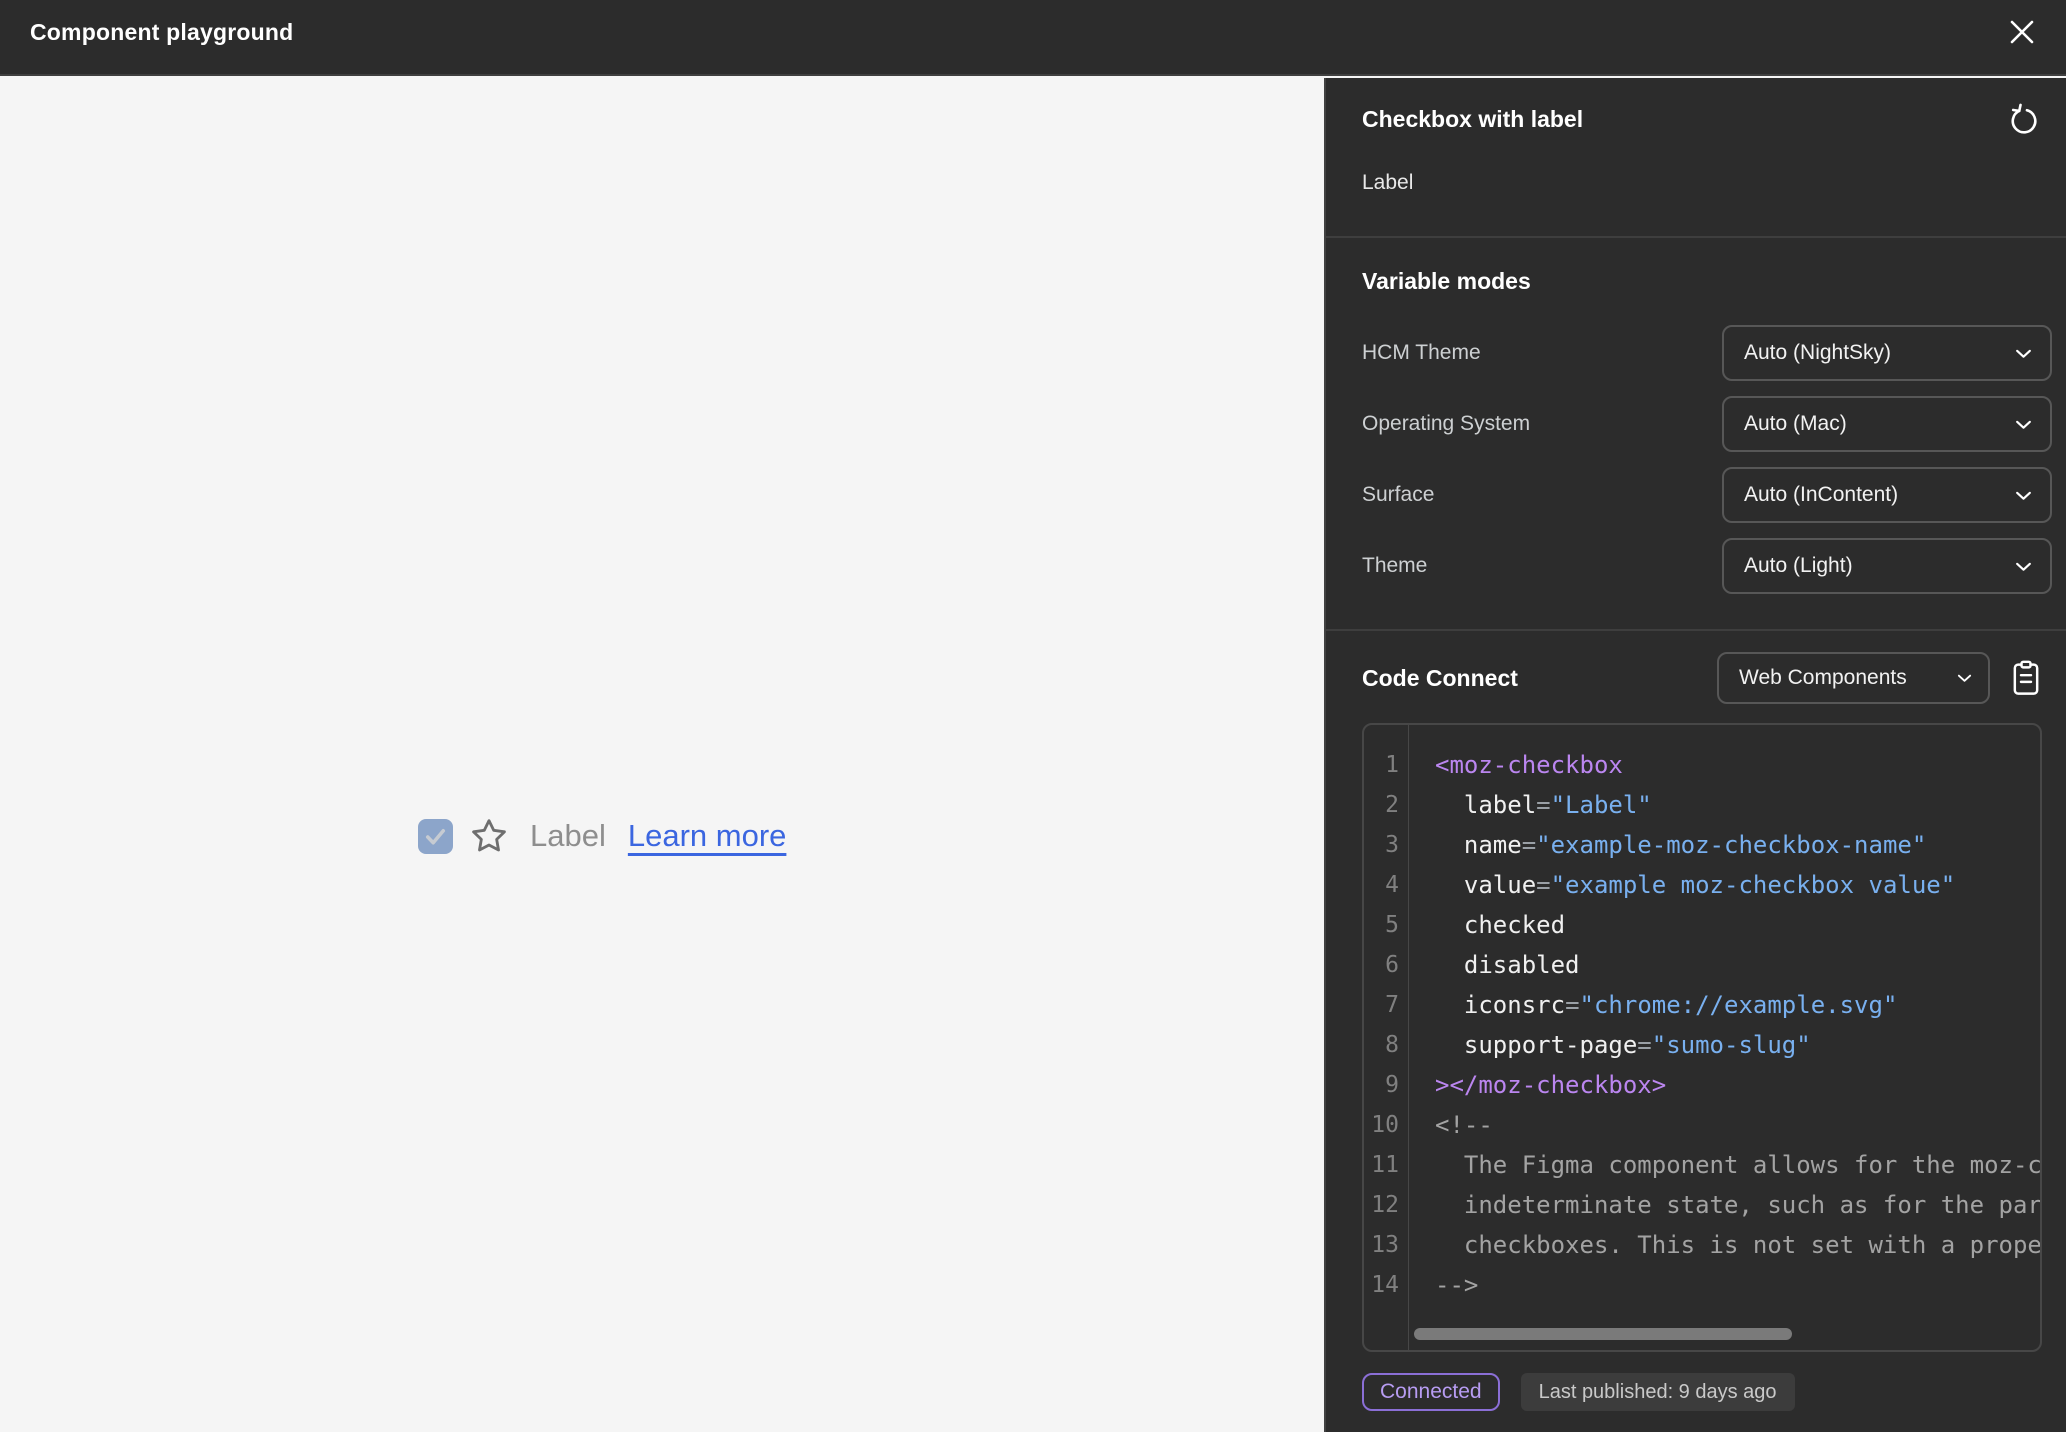  What do you see at coordinates (1818, 352) in the screenshot?
I see `select-value: Auto (NightSky)` at bounding box center [1818, 352].